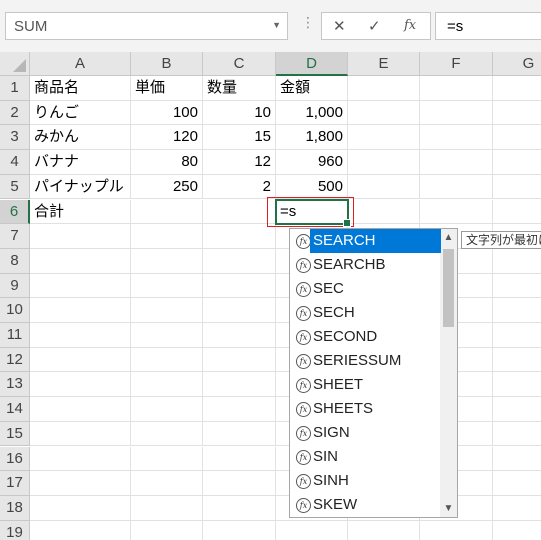  What do you see at coordinates (80, 335) in the screenshot?
I see `cell-a11` at bounding box center [80, 335].